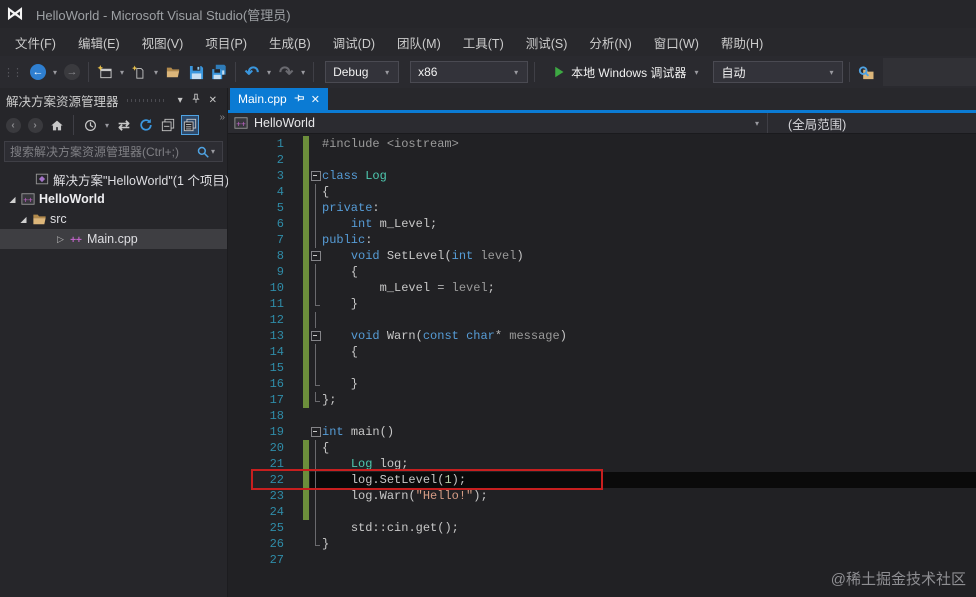  I want to click on start-debugging-button: 本地 Windows 调试器 ▾, so click(626, 72).